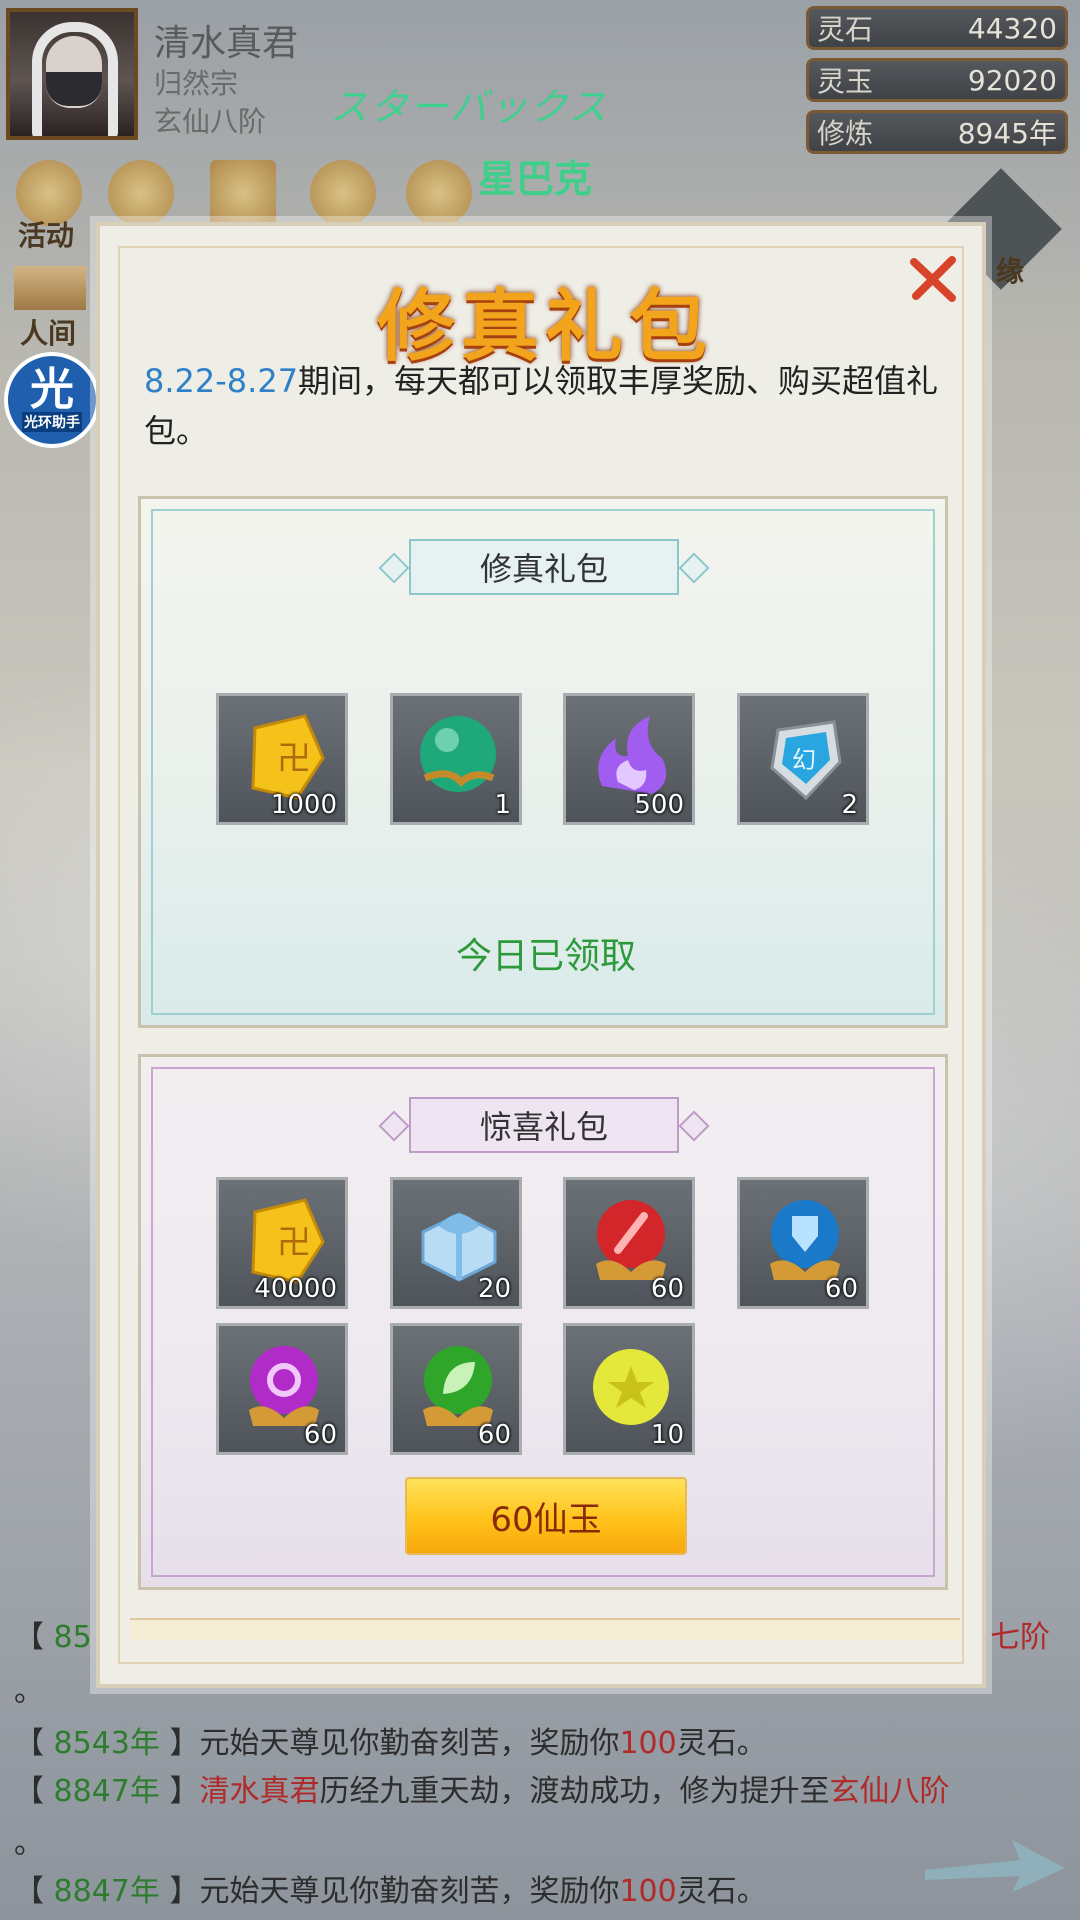 The height and width of the screenshot is (1920, 1080). What do you see at coordinates (845, 29) in the screenshot?
I see `resource-label: 灵石` at bounding box center [845, 29].